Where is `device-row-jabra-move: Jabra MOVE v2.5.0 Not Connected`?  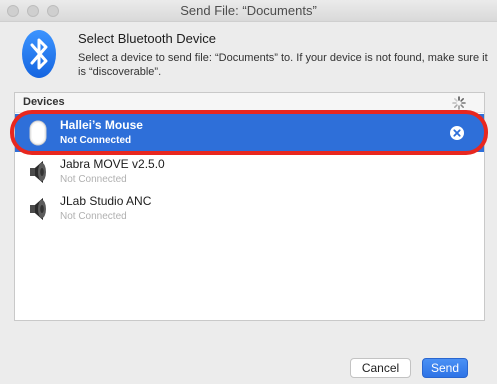
device-row-jabra-move: Jabra MOVE v2.5.0 Not Connected is located at coordinates (249, 172).